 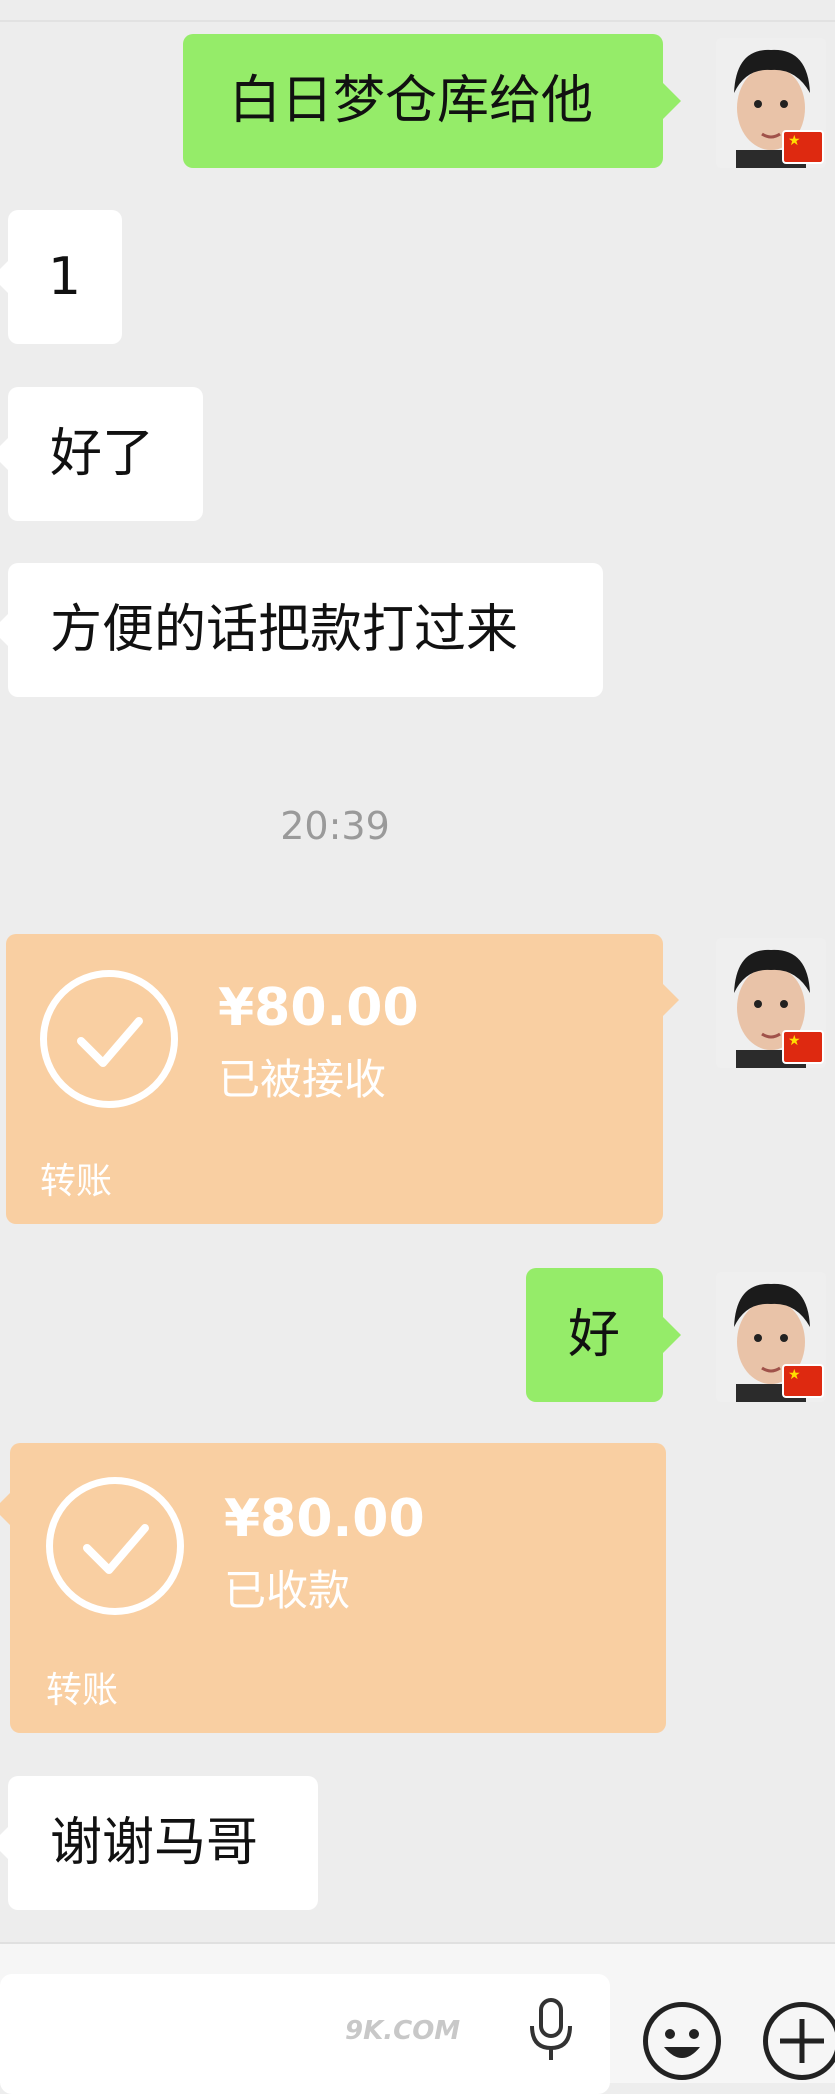 I want to click on transfer-card: ¥80.00 已收款 转账, so click(x=333, y=1588).